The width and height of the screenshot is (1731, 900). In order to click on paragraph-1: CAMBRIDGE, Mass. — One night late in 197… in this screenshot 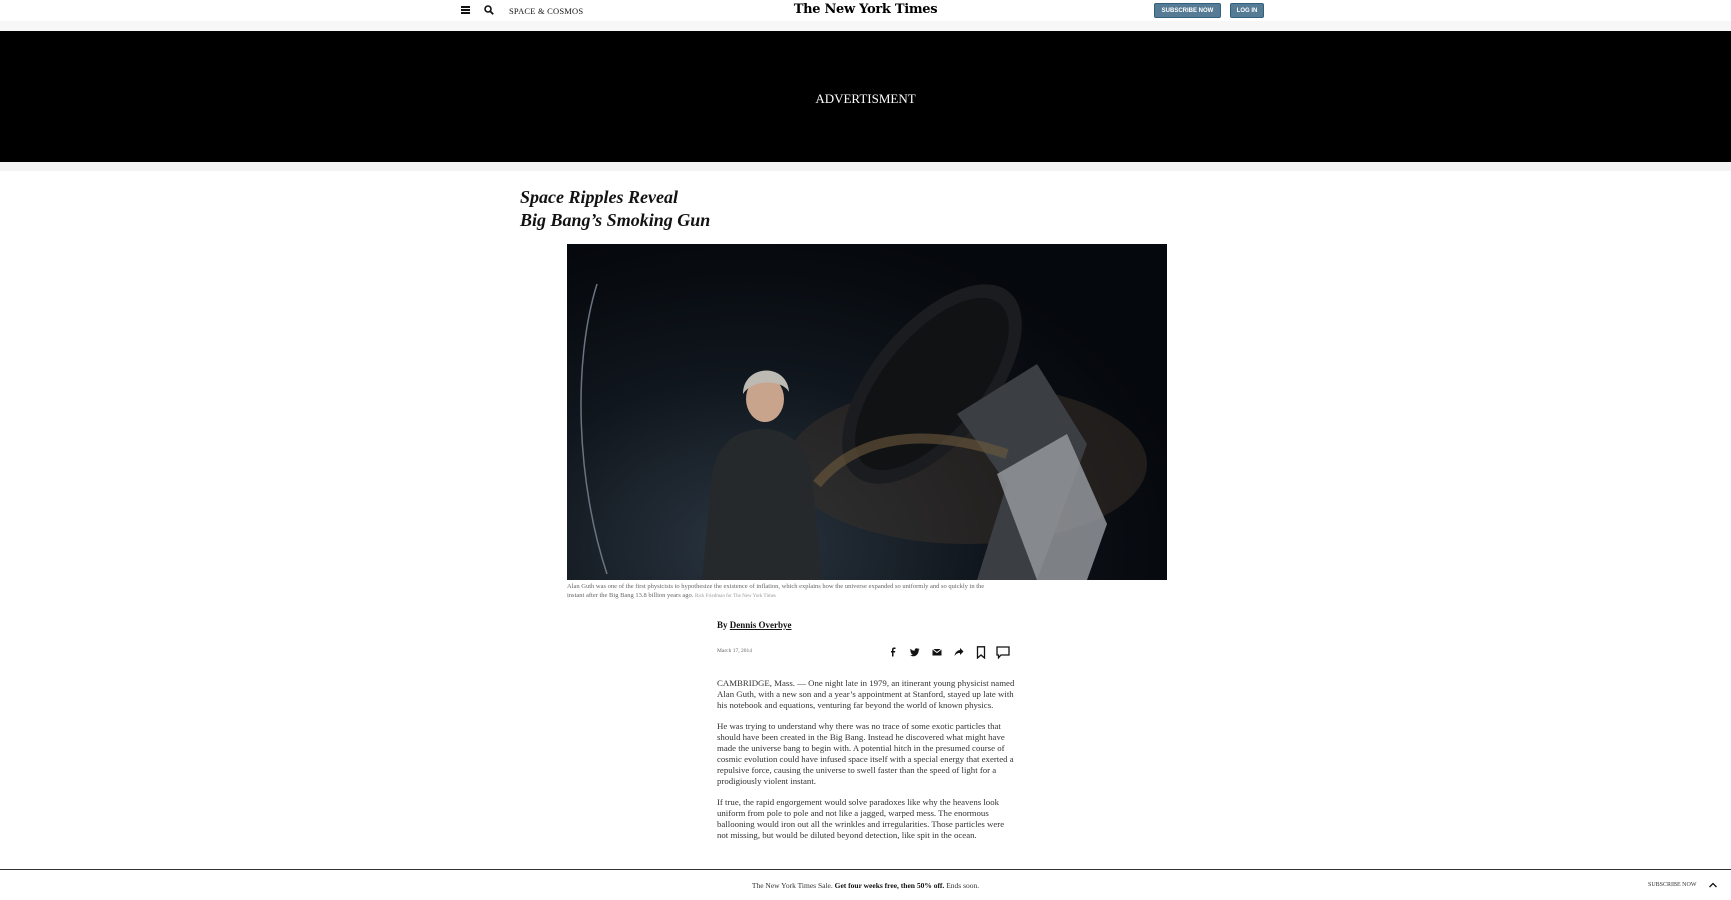, I will do `click(866, 694)`.